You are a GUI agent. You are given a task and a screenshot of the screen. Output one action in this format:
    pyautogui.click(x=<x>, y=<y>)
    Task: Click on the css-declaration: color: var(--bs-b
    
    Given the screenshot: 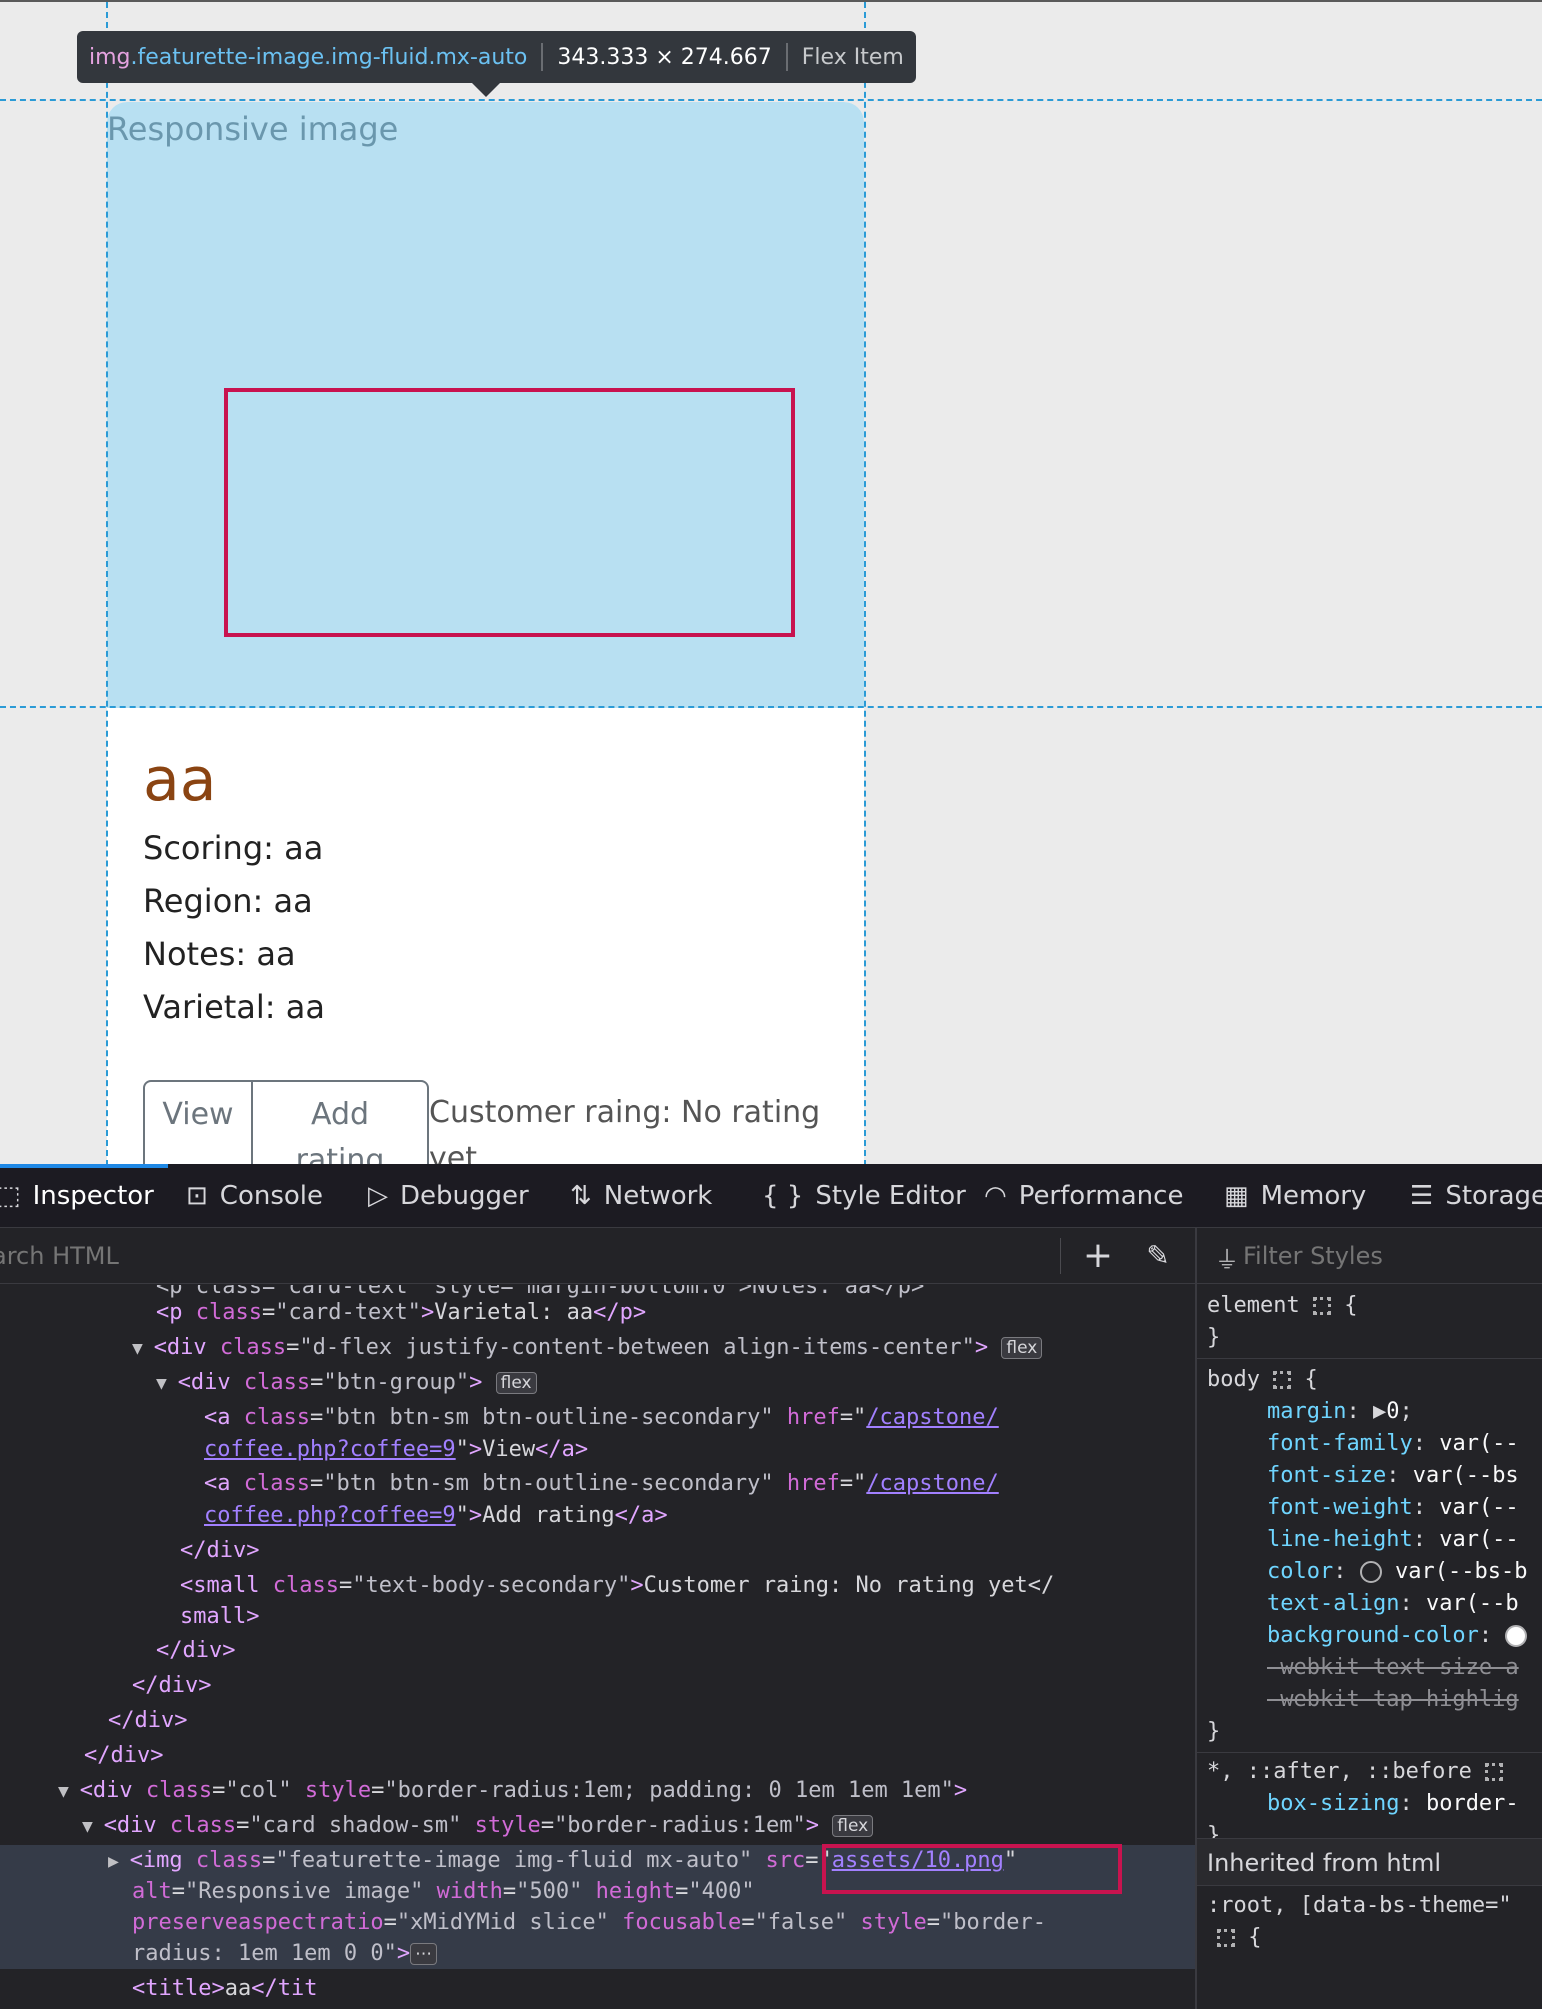 What is the action you would take?
    pyautogui.click(x=1397, y=1572)
    